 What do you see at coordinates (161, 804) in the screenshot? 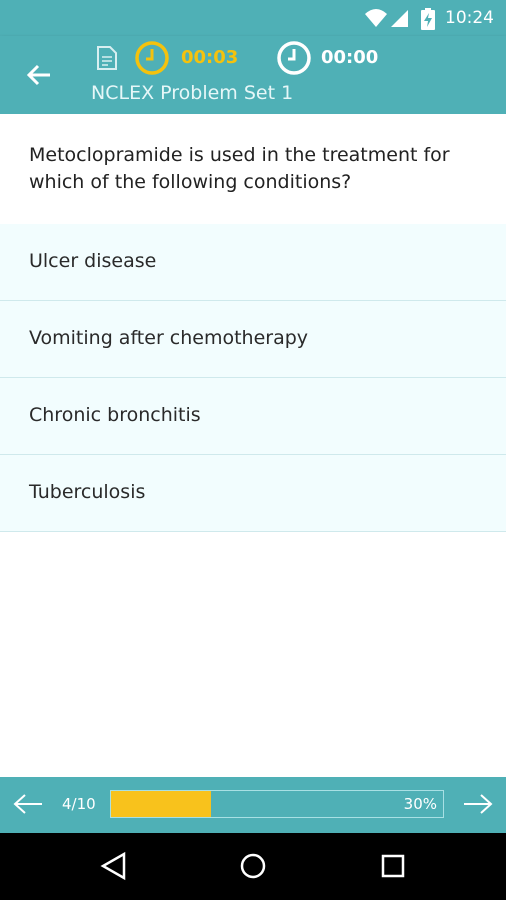
I see `progress-fill` at bounding box center [161, 804].